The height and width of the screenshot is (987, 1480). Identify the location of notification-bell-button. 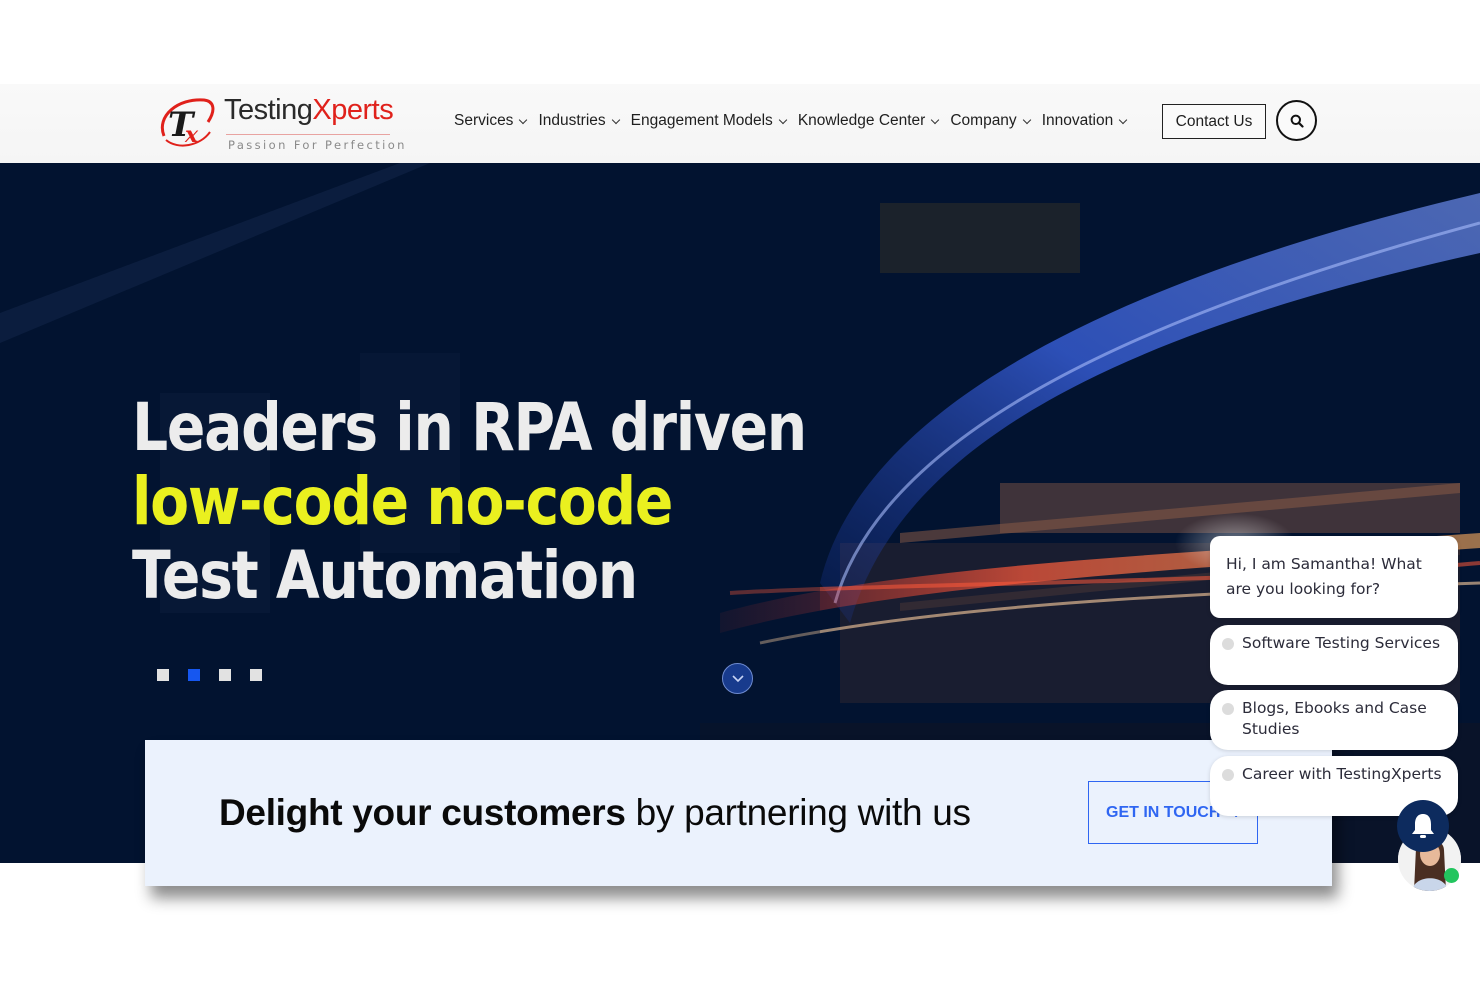
(1423, 826).